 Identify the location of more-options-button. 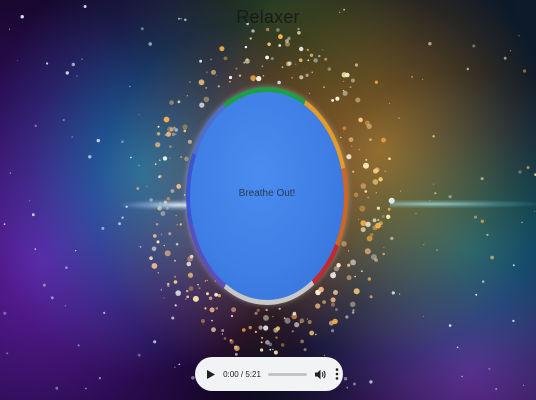
(337, 374).